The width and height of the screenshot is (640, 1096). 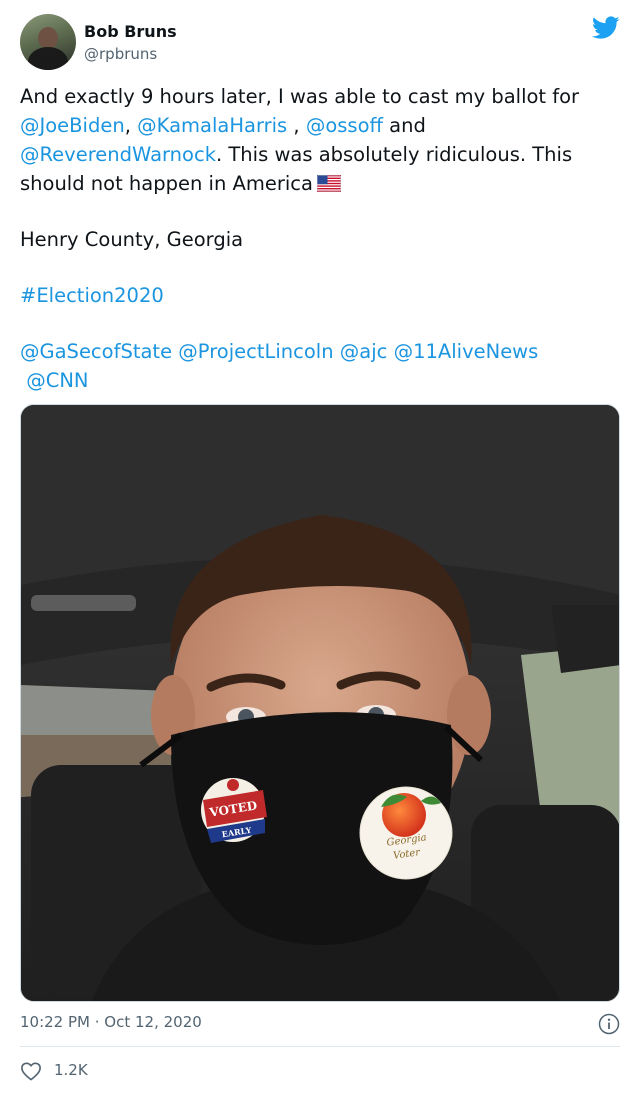 I want to click on mention-projectlincoln: @ProjectLincoln, so click(x=255, y=351).